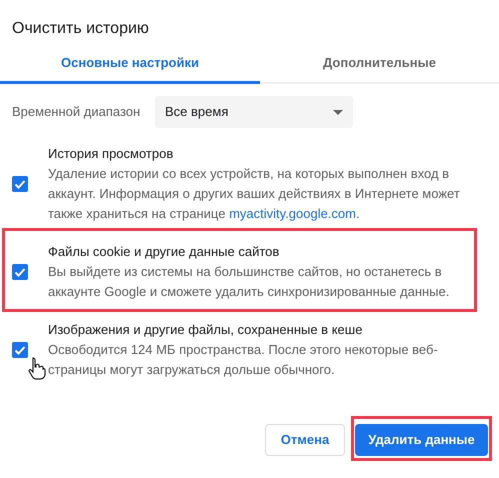  Describe the element at coordinates (164, 252) in the screenshot. I see `option-title: Файлы cookie и другие данные сайтов` at that location.